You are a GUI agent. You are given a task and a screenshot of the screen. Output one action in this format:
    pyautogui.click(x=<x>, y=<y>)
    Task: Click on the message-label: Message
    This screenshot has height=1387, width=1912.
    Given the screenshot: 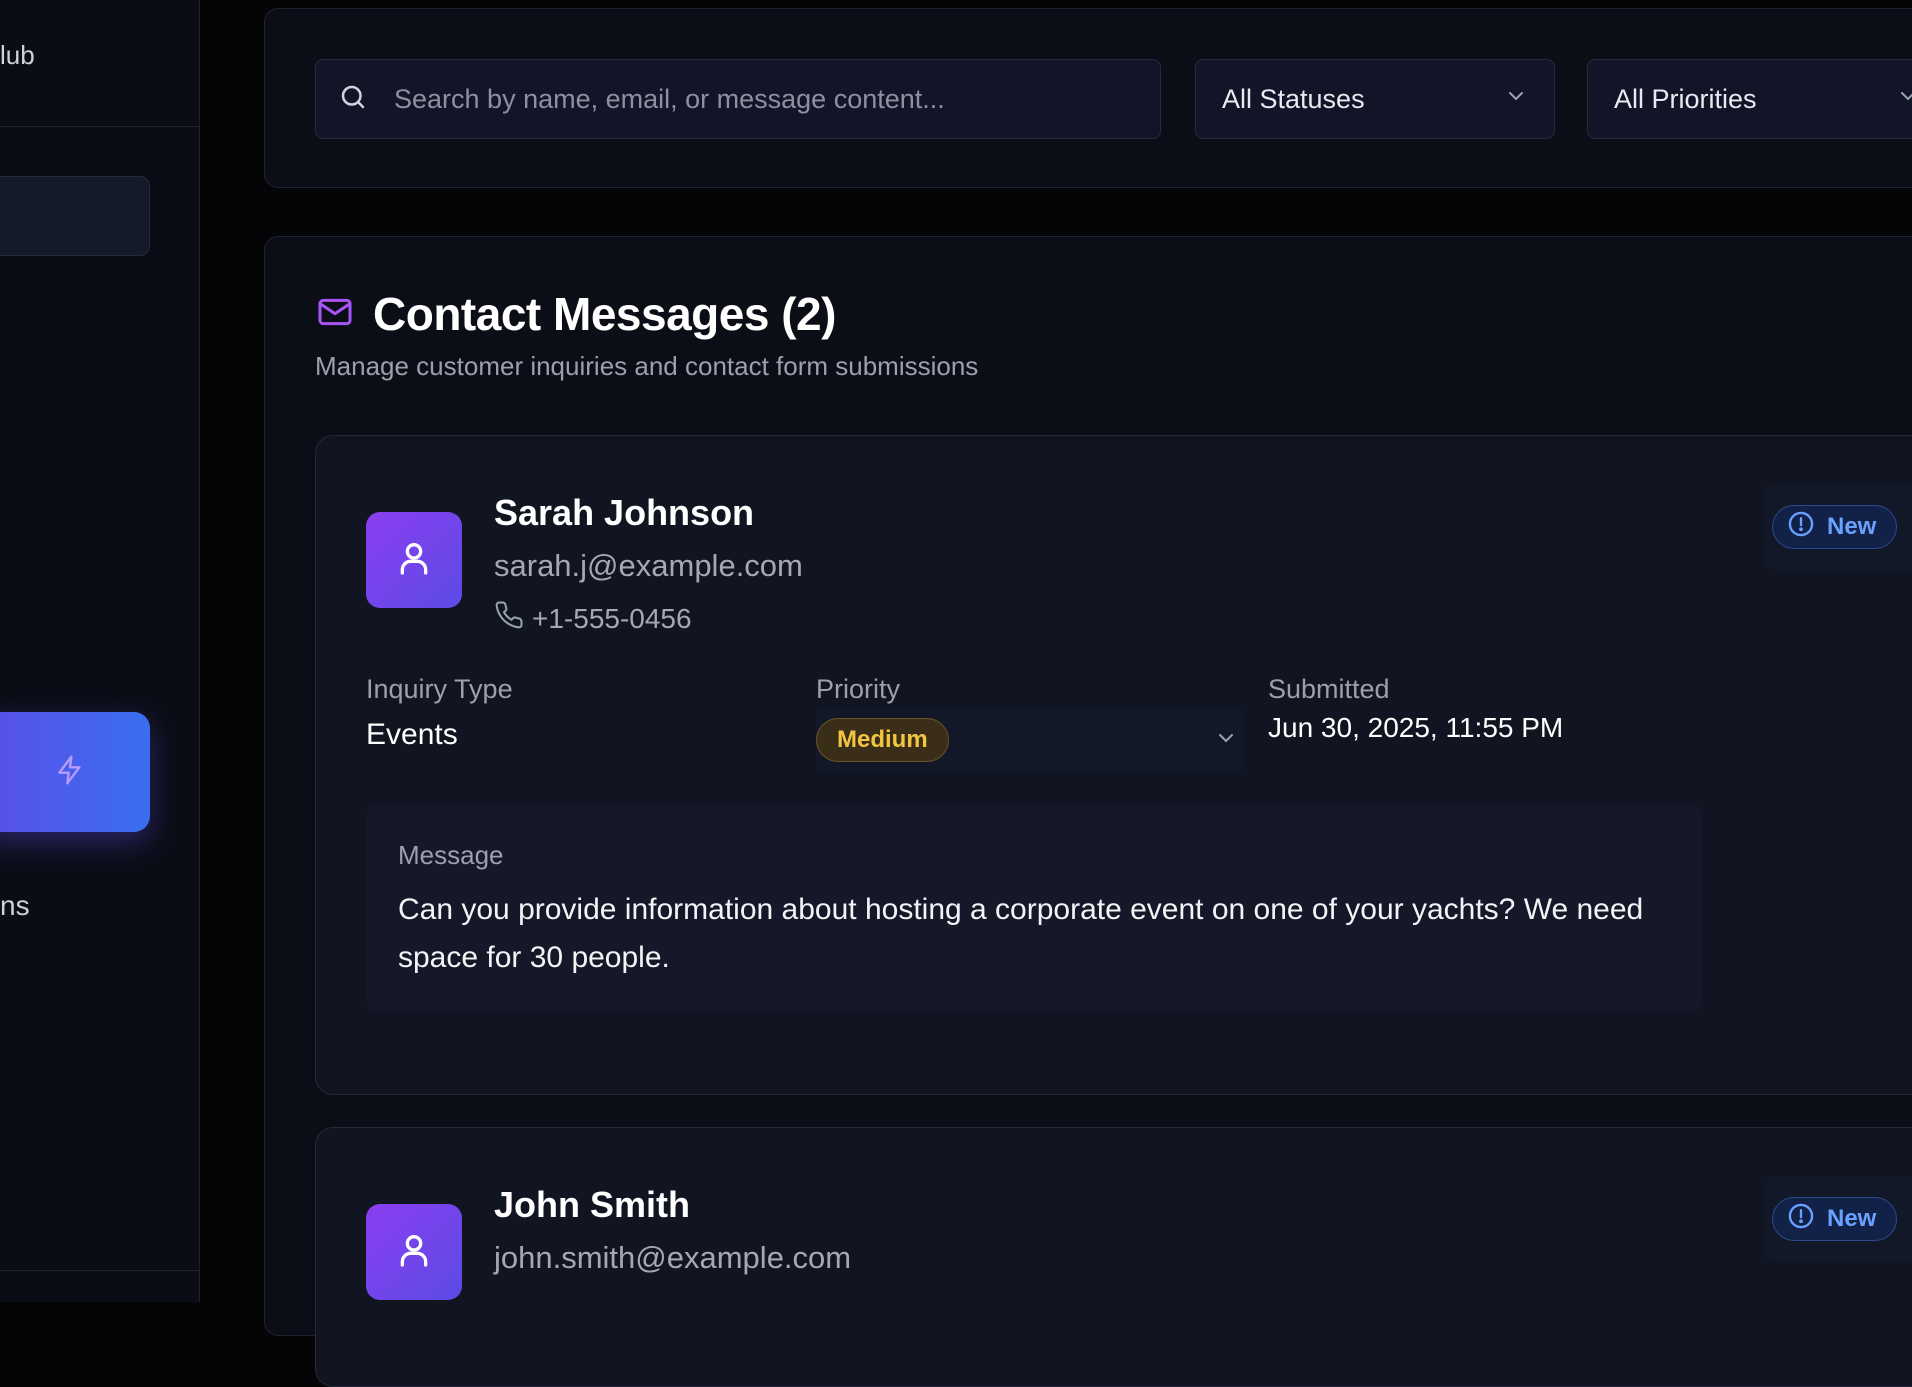 What is the action you would take?
    pyautogui.click(x=451, y=855)
    